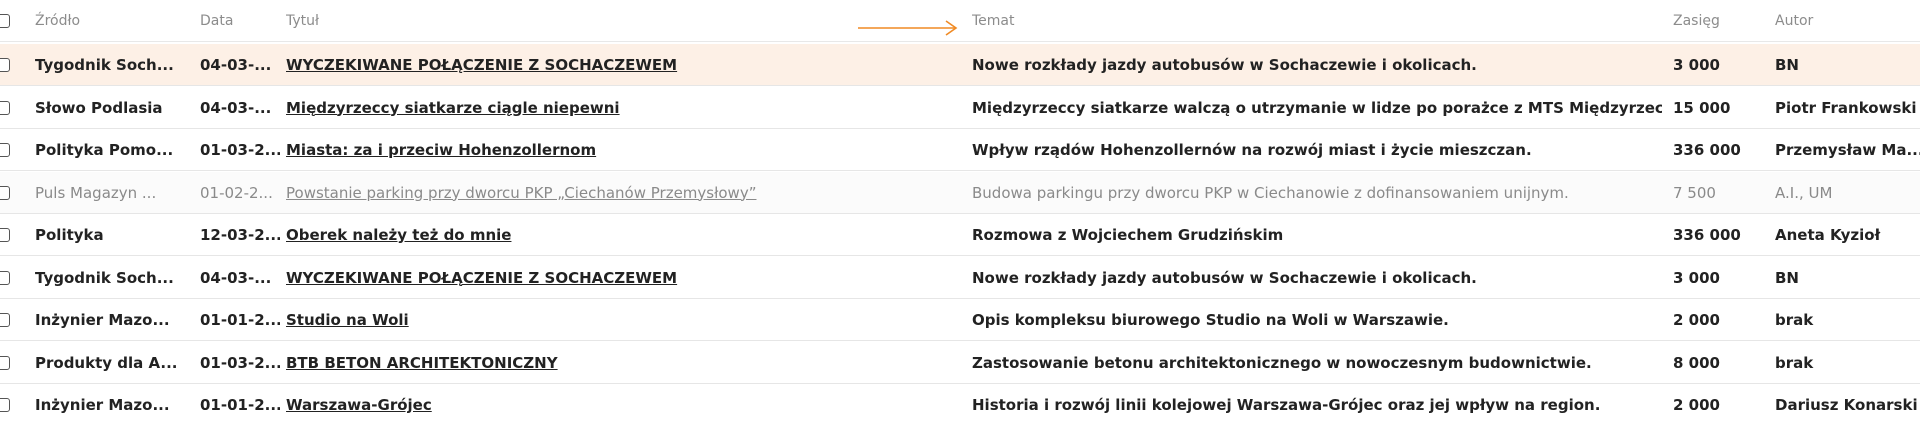 The image size is (1920, 424). Describe the element at coordinates (1128, 235) in the screenshot. I see `cell-topic: Rozmowa z Wojciechem Grudzińskim` at that location.